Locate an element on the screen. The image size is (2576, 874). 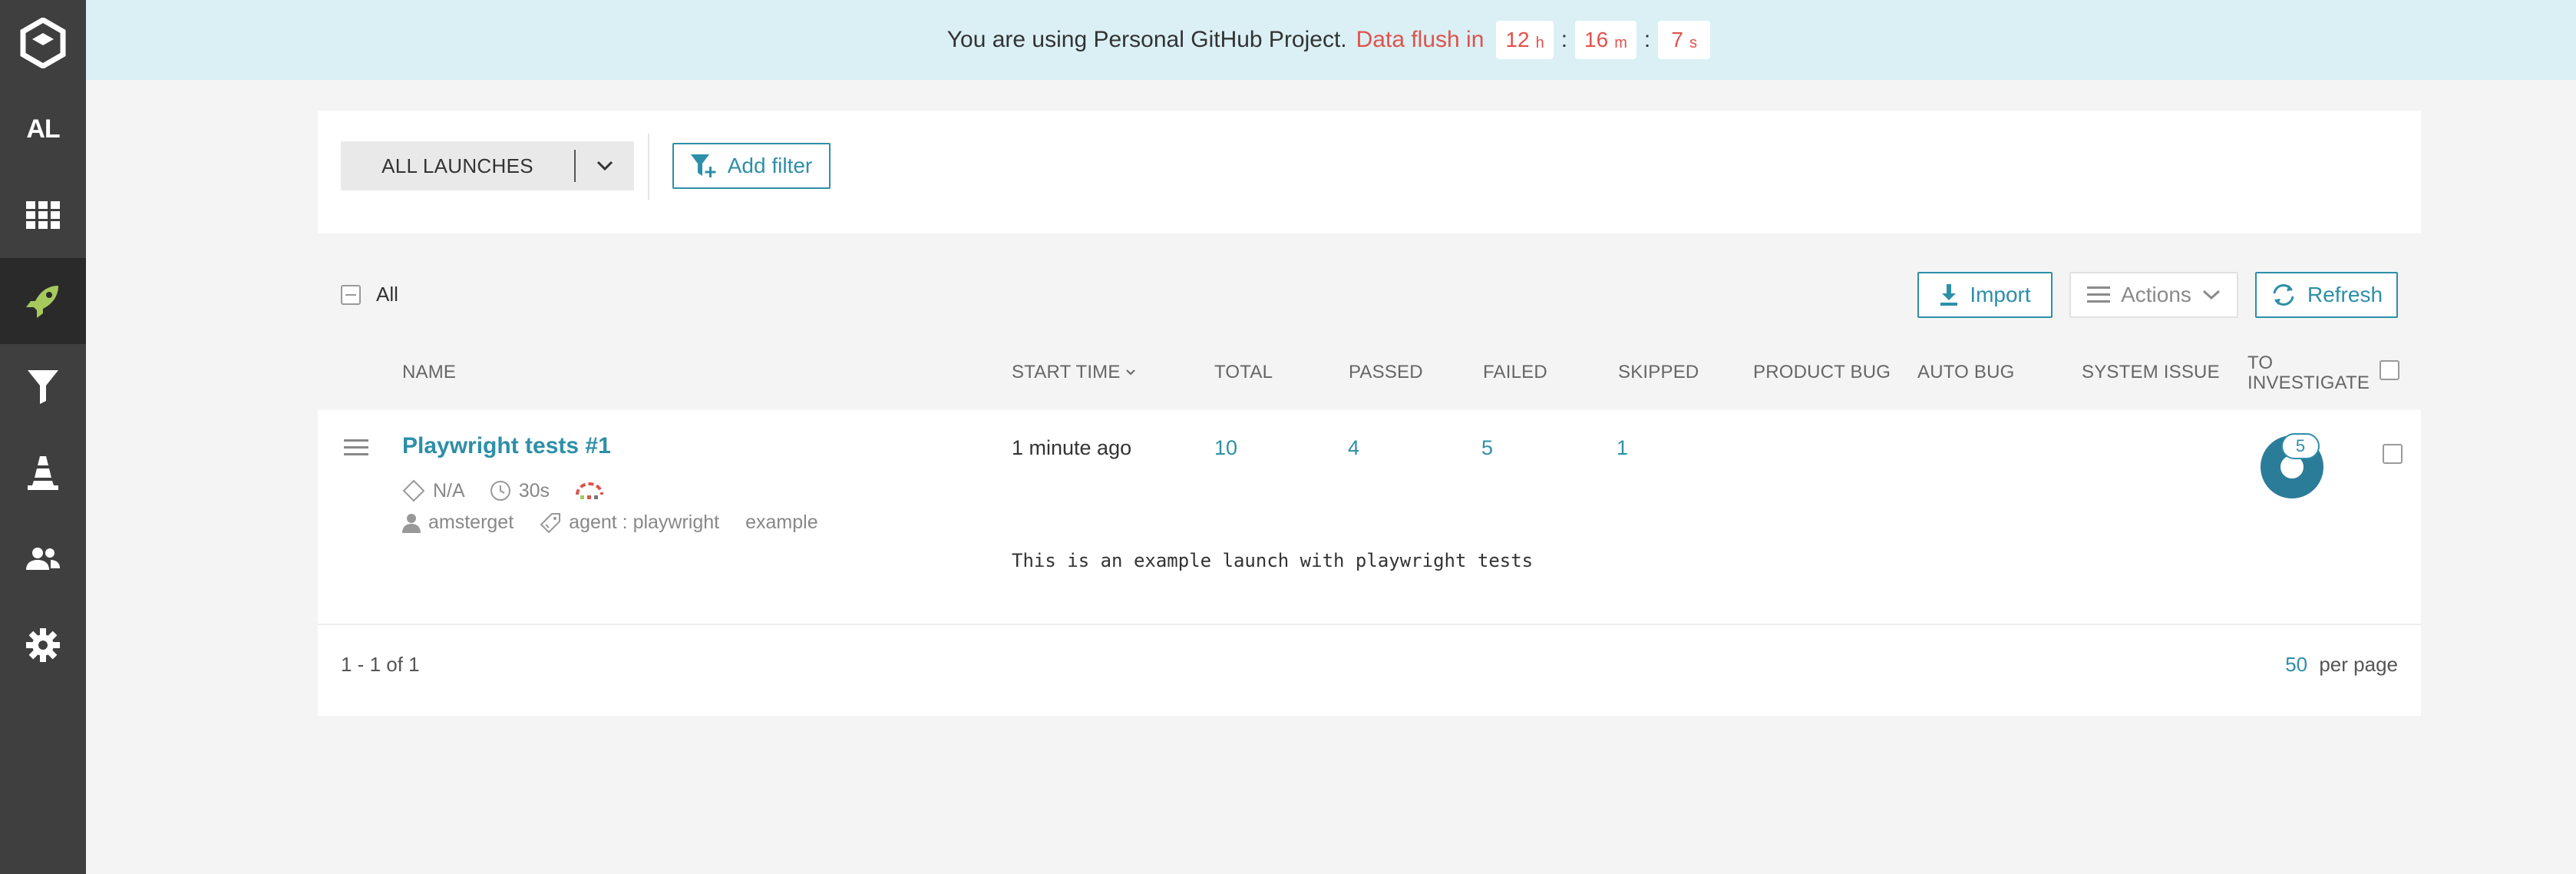
launch-owner: amsterget is located at coordinates (458, 522).